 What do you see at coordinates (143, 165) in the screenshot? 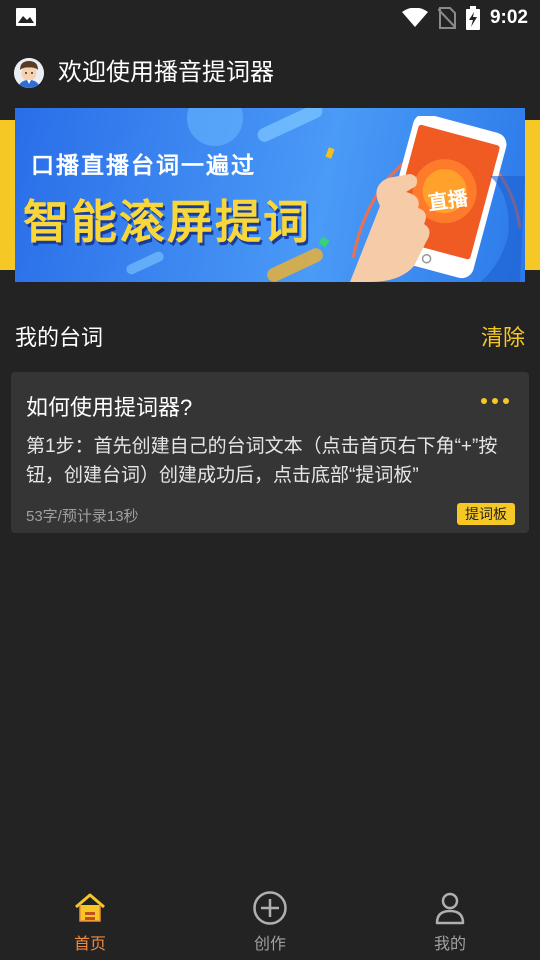
I see `banner-headline: 口播直播台词一遍过` at bounding box center [143, 165].